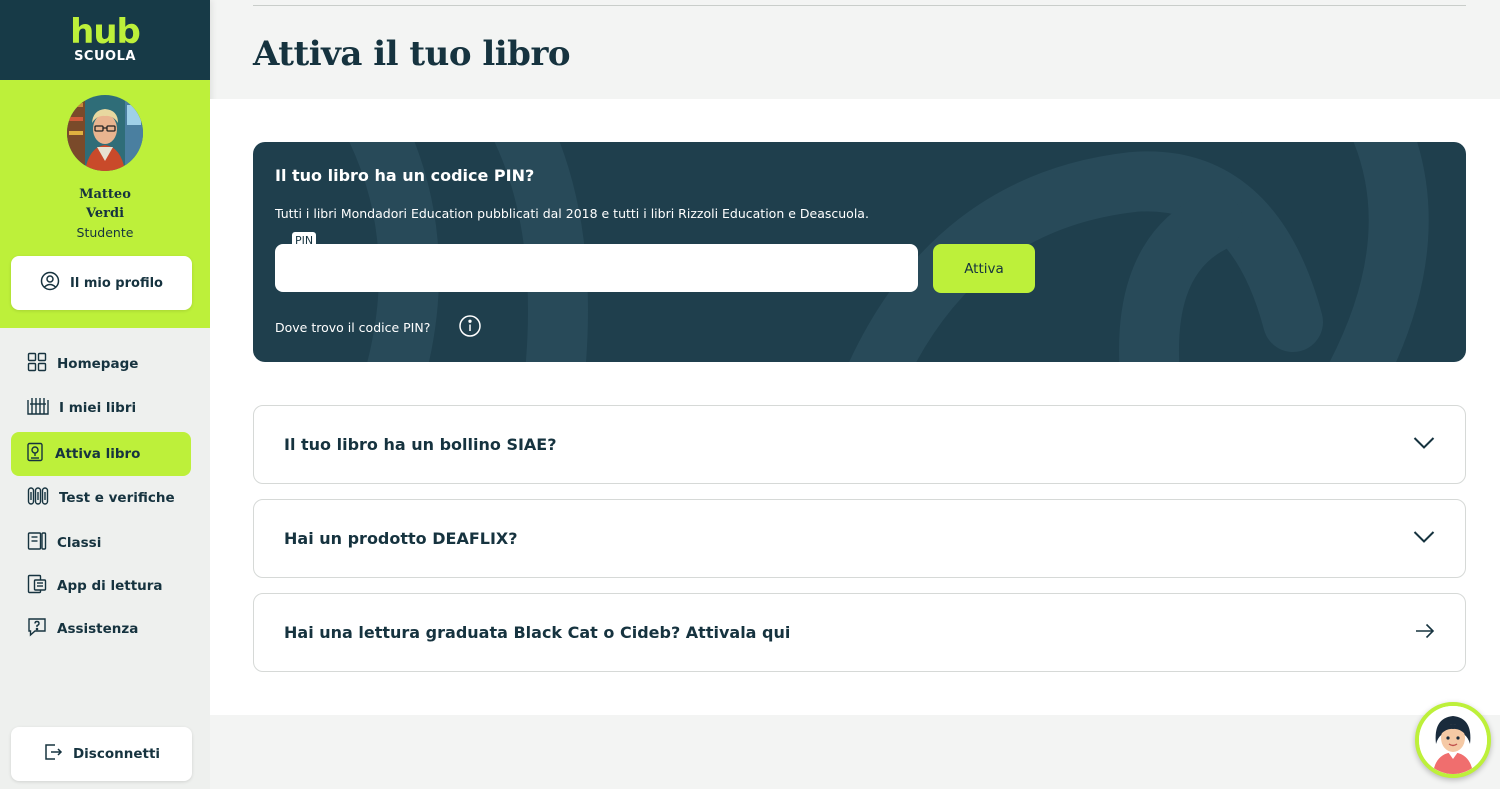  Describe the element at coordinates (1425, 633) in the screenshot. I see `arrow-right-icon` at that location.